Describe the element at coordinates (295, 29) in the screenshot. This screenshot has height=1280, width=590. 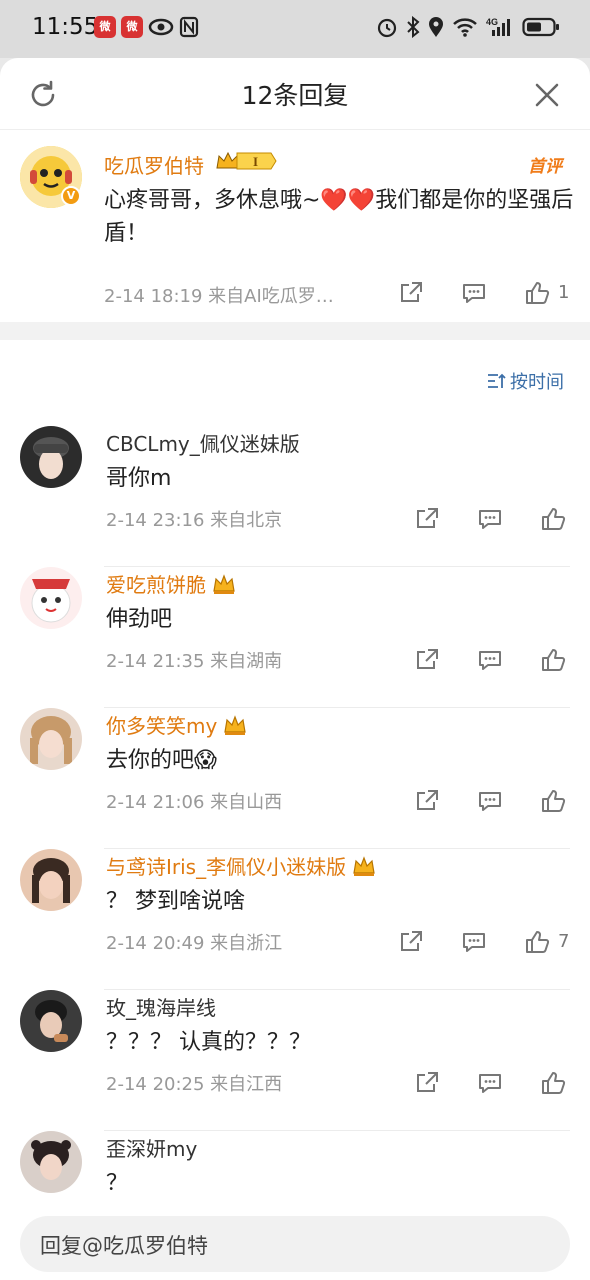
I see `status-bar: 11:55 微 微 4G` at that location.